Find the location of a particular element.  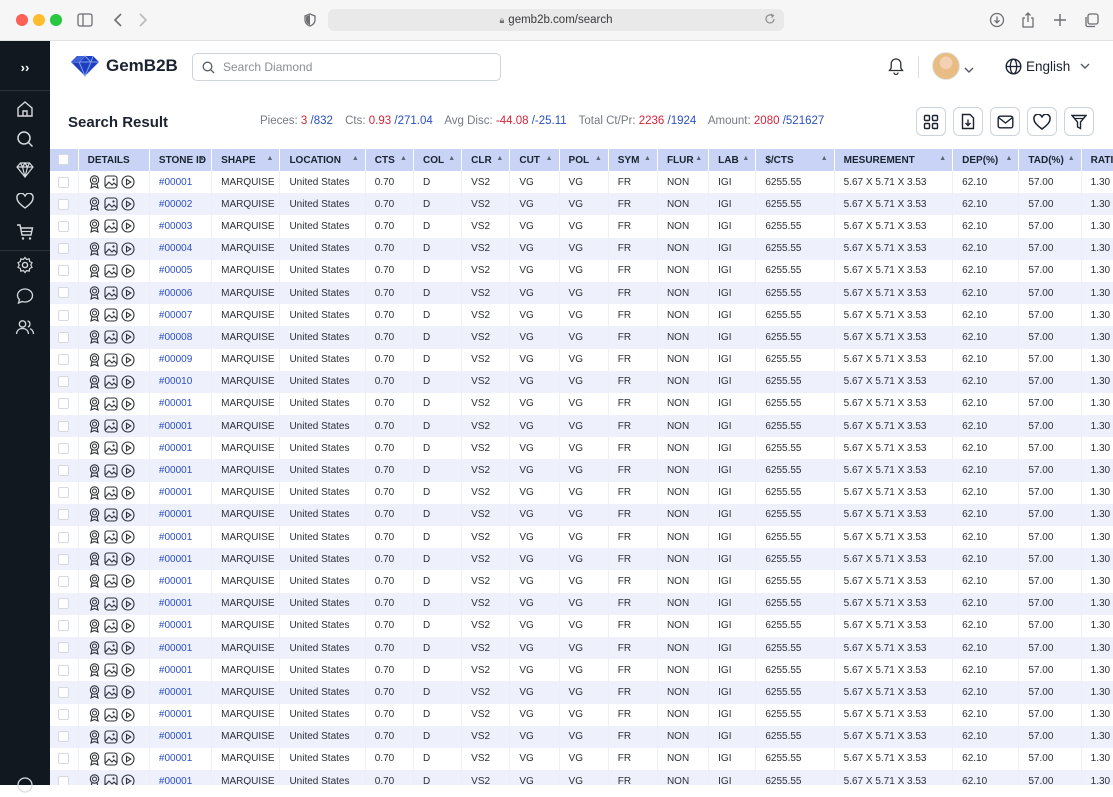

column-header-cts: CTS ▲ is located at coordinates (389, 160).